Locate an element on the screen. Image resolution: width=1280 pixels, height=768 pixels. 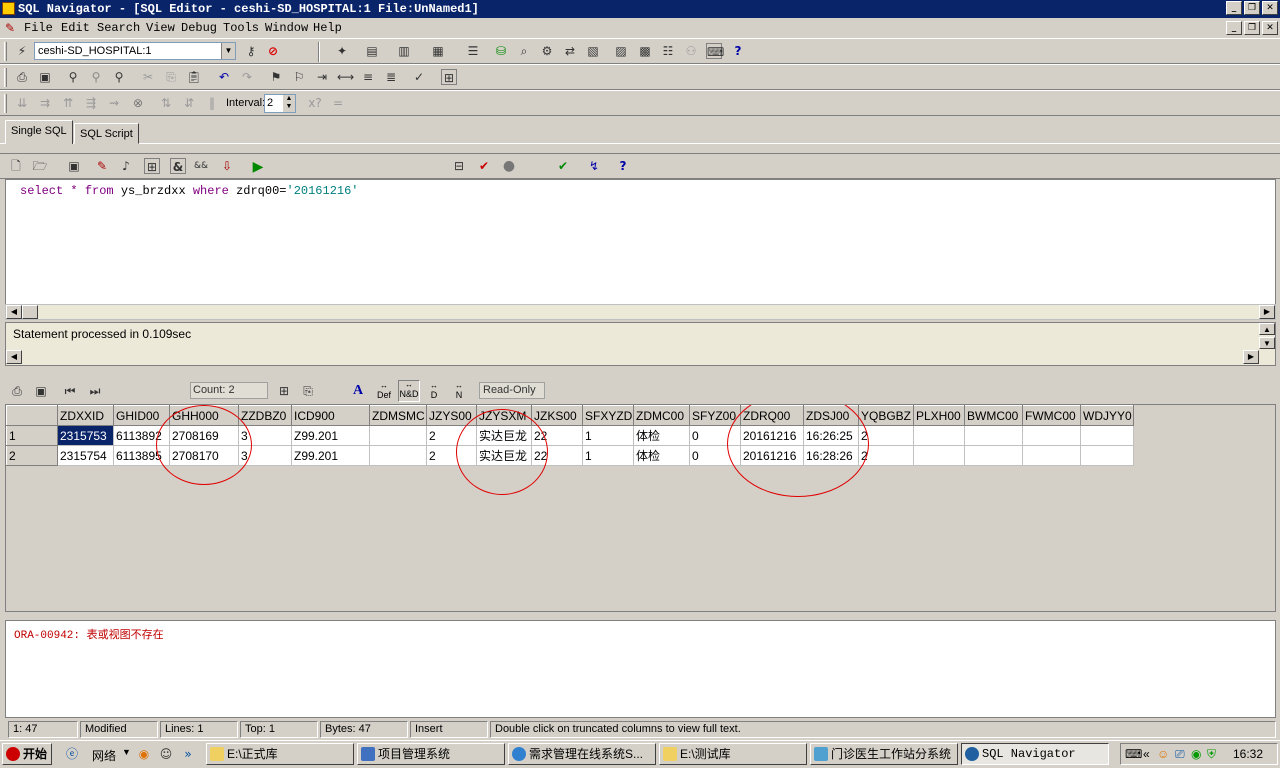
col-header: PLXH00 is located at coordinates (939, 415).